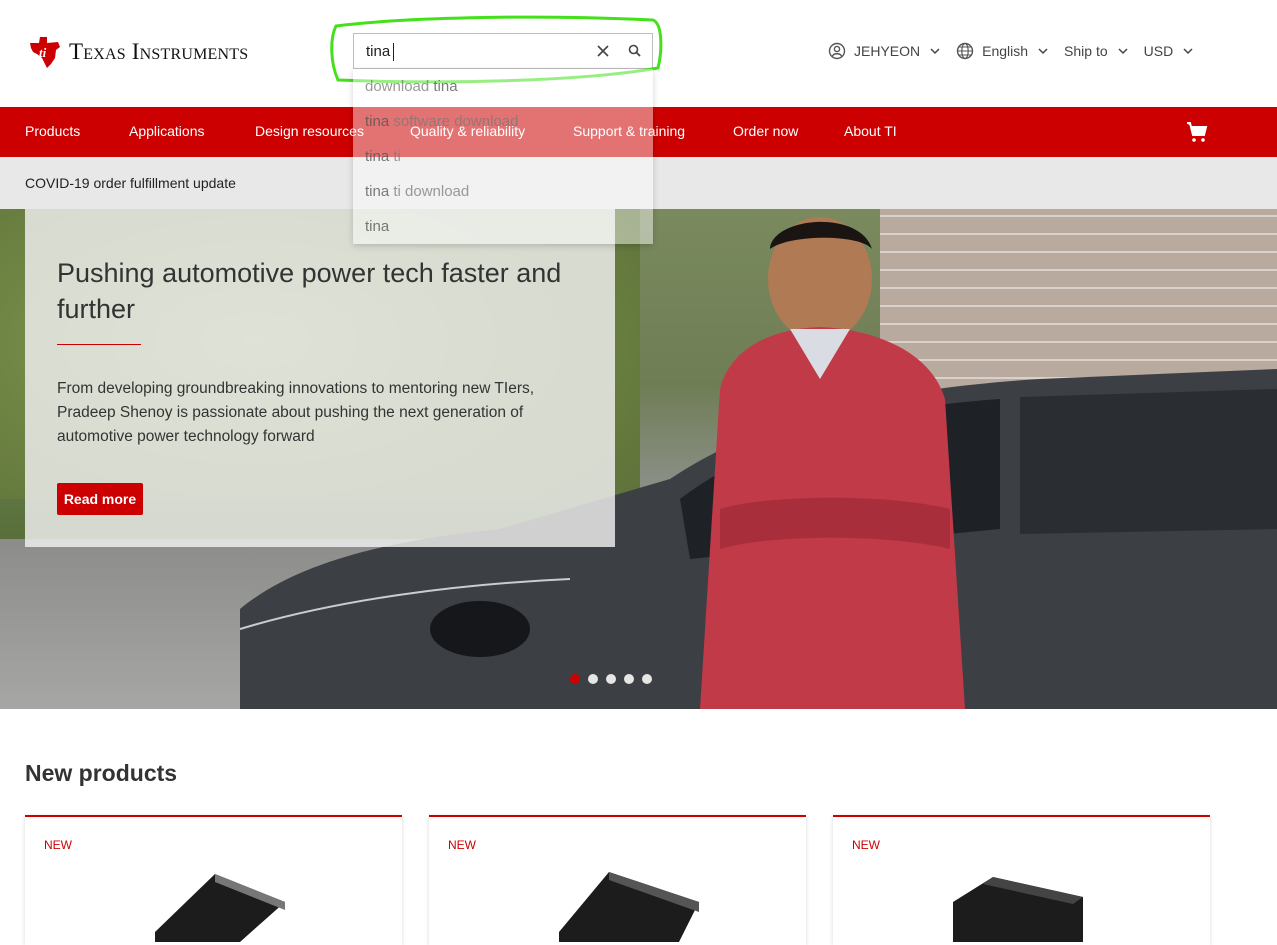 This screenshot has height=945, width=1277. I want to click on hero-person-image, so click(832, 463).